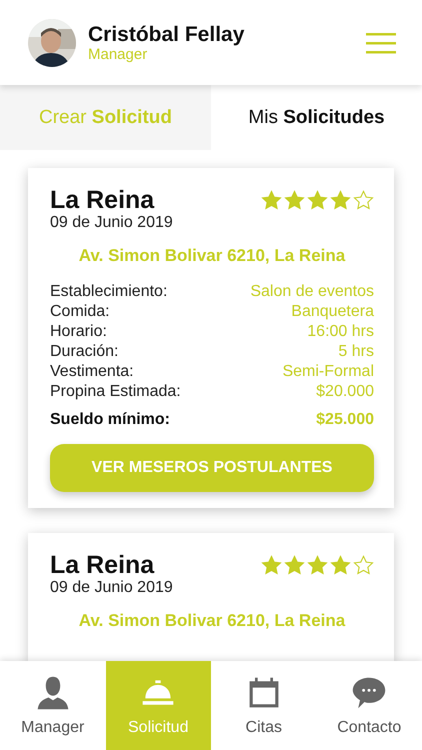 Image resolution: width=422 pixels, height=750 pixels. I want to click on nav-item: Citas, so click(263, 705).